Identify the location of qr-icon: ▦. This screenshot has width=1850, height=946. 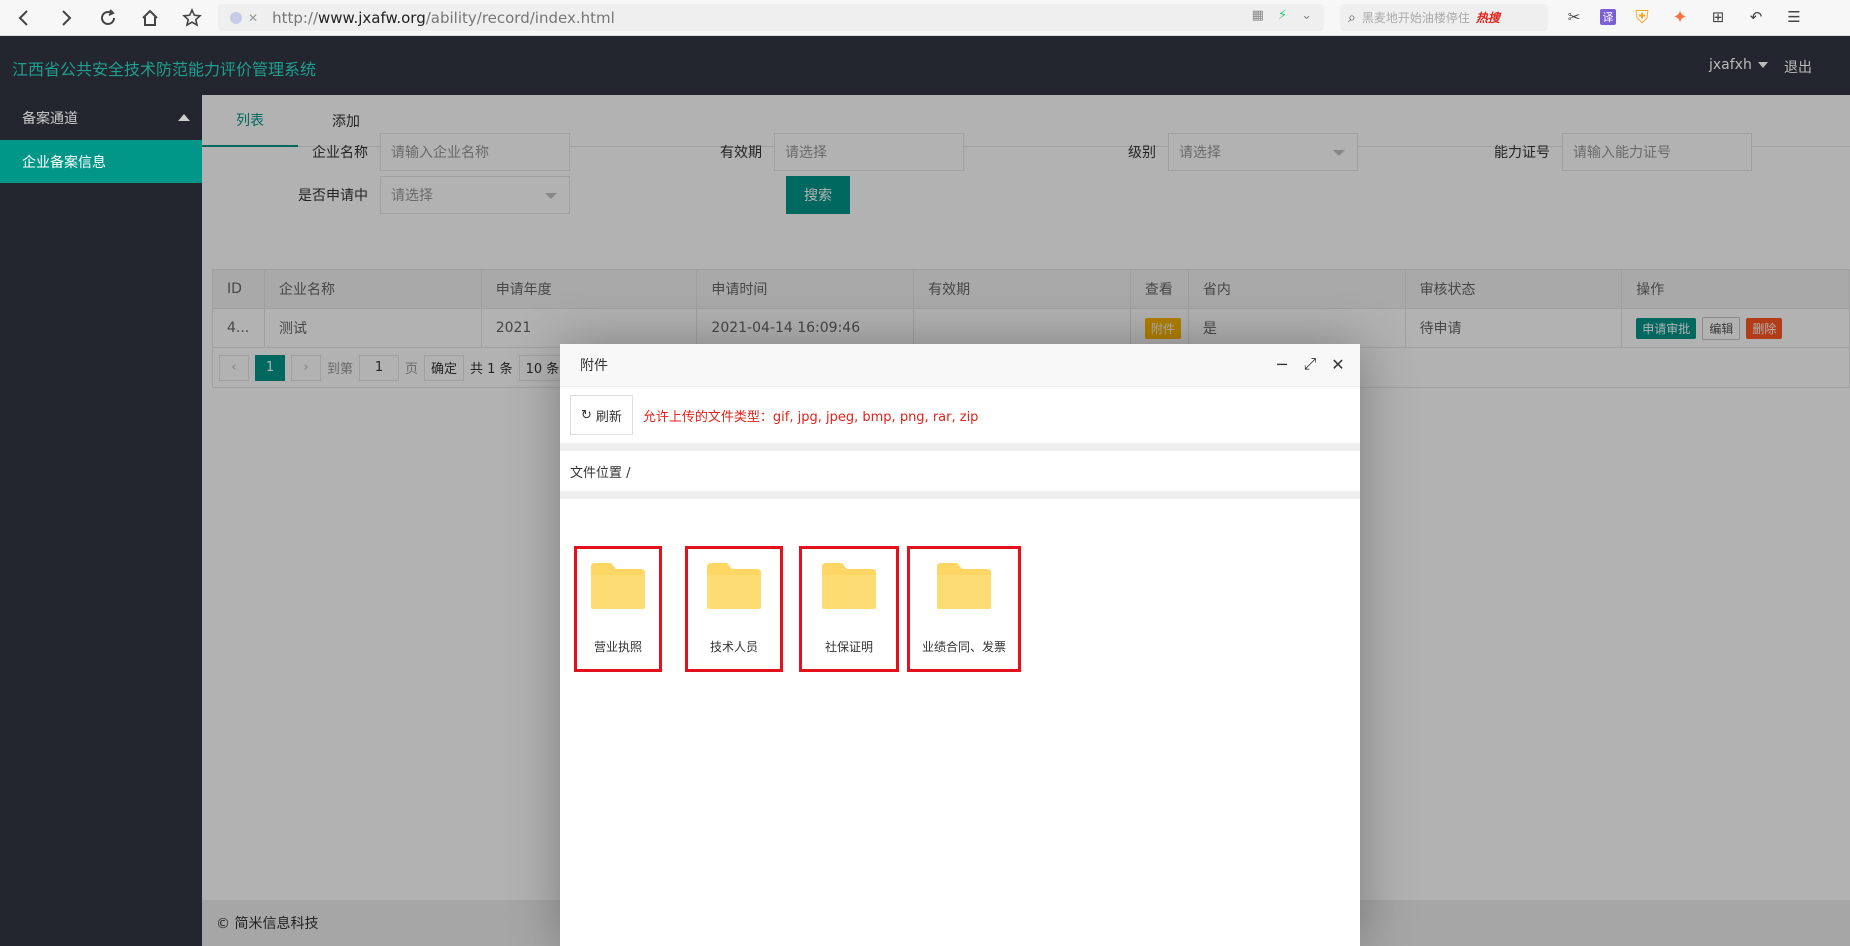
(1258, 15).